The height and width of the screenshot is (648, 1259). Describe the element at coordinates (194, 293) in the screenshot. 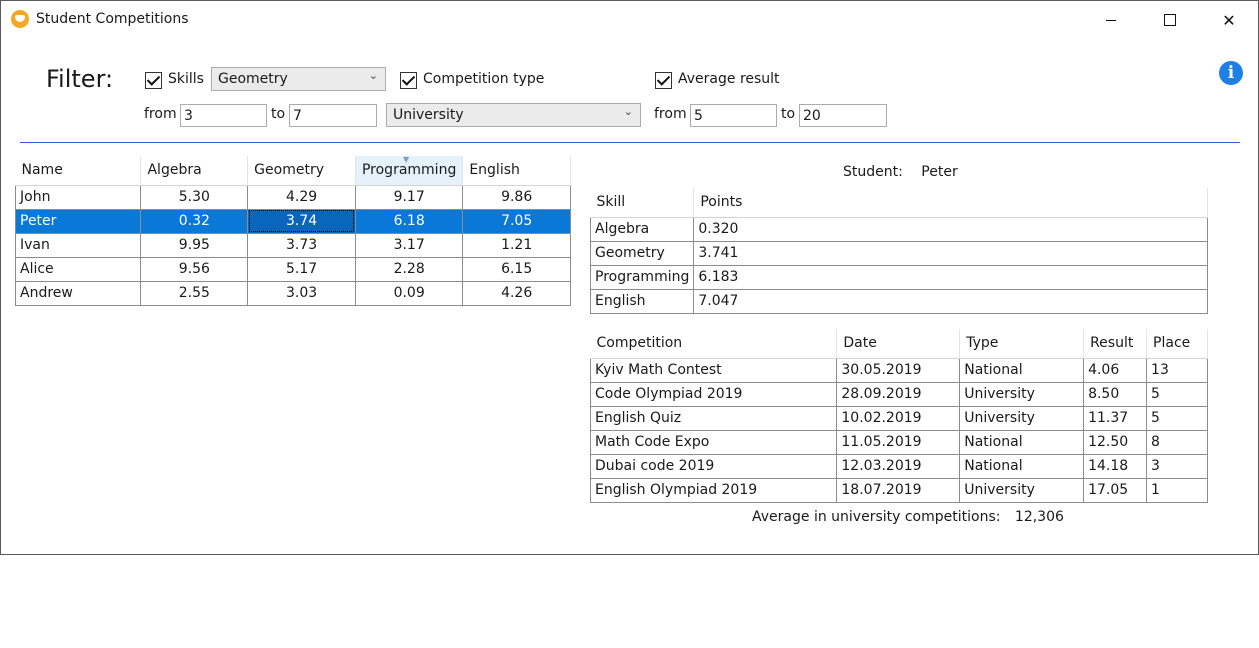

I see `cell-algebra: 2.55` at that location.